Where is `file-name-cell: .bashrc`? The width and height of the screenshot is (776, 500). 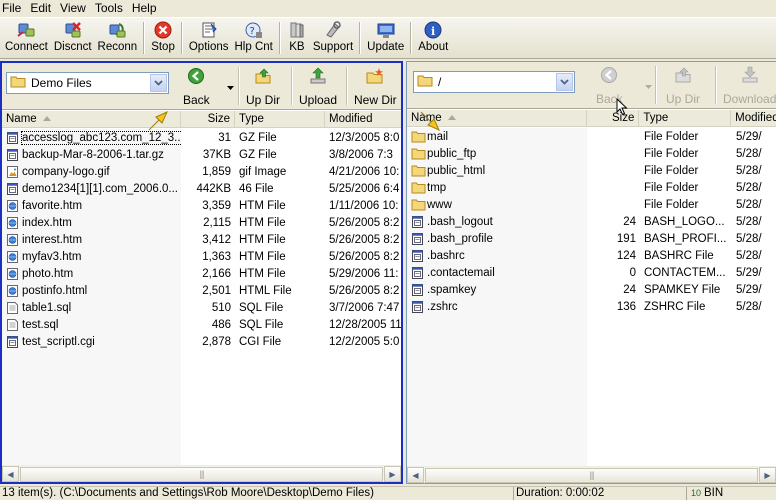 file-name-cell: .bashrc is located at coordinates (497, 256).